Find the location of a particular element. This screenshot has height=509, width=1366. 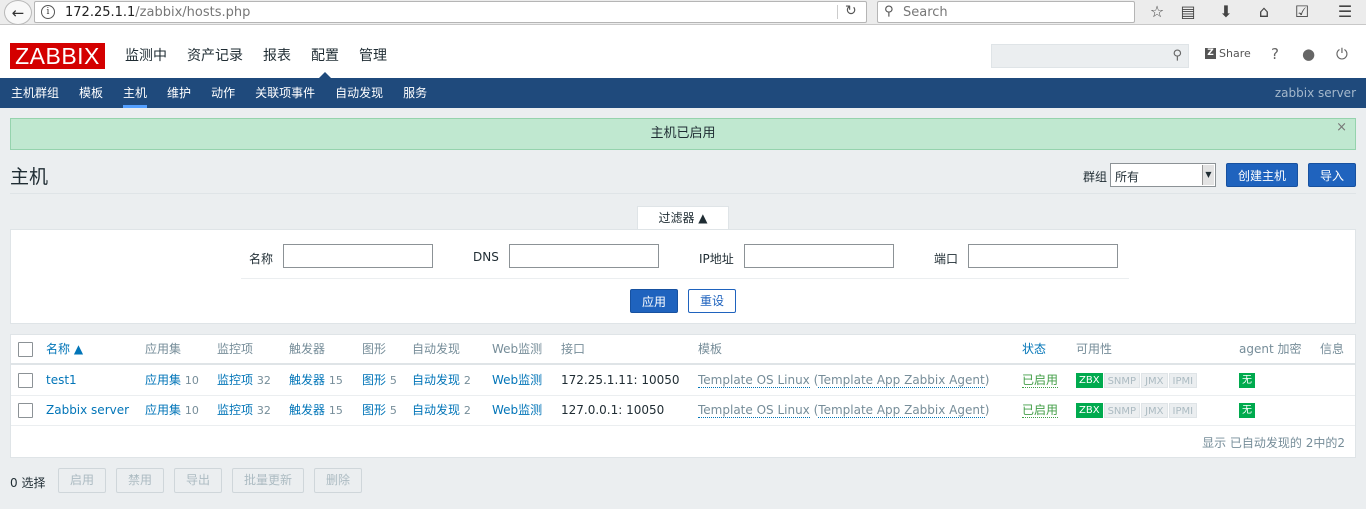

submenu-services: 服务 is located at coordinates (415, 93).